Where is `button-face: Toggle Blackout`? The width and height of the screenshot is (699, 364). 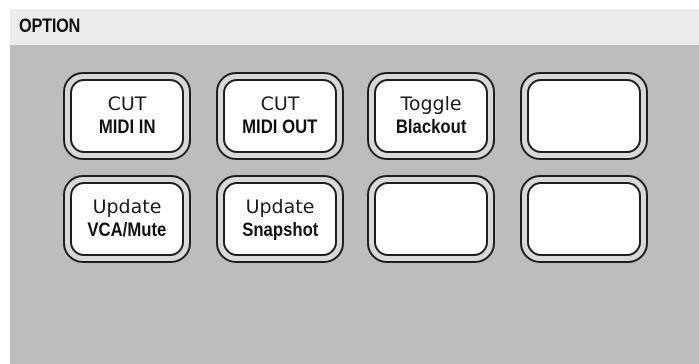 button-face: Toggle Blackout is located at coordinates (431, 116).